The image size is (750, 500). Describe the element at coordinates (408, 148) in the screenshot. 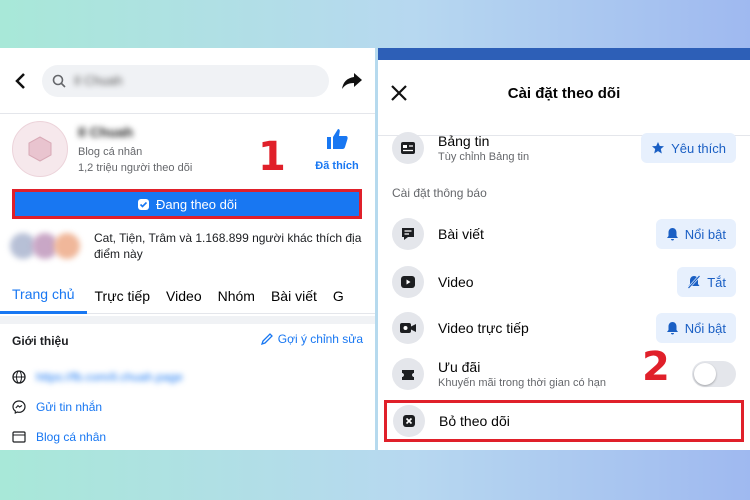

I see `news-feed-icon` at that location.